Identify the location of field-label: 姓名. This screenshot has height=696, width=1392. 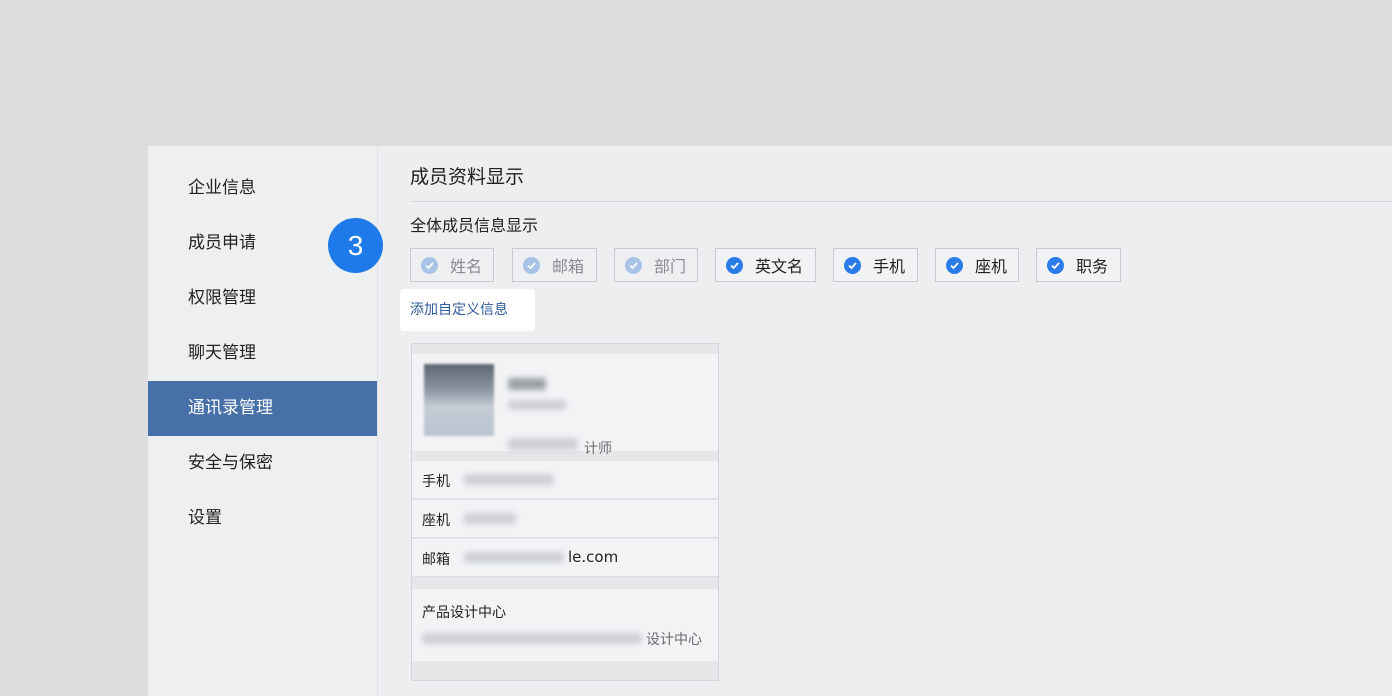
(466, 266).